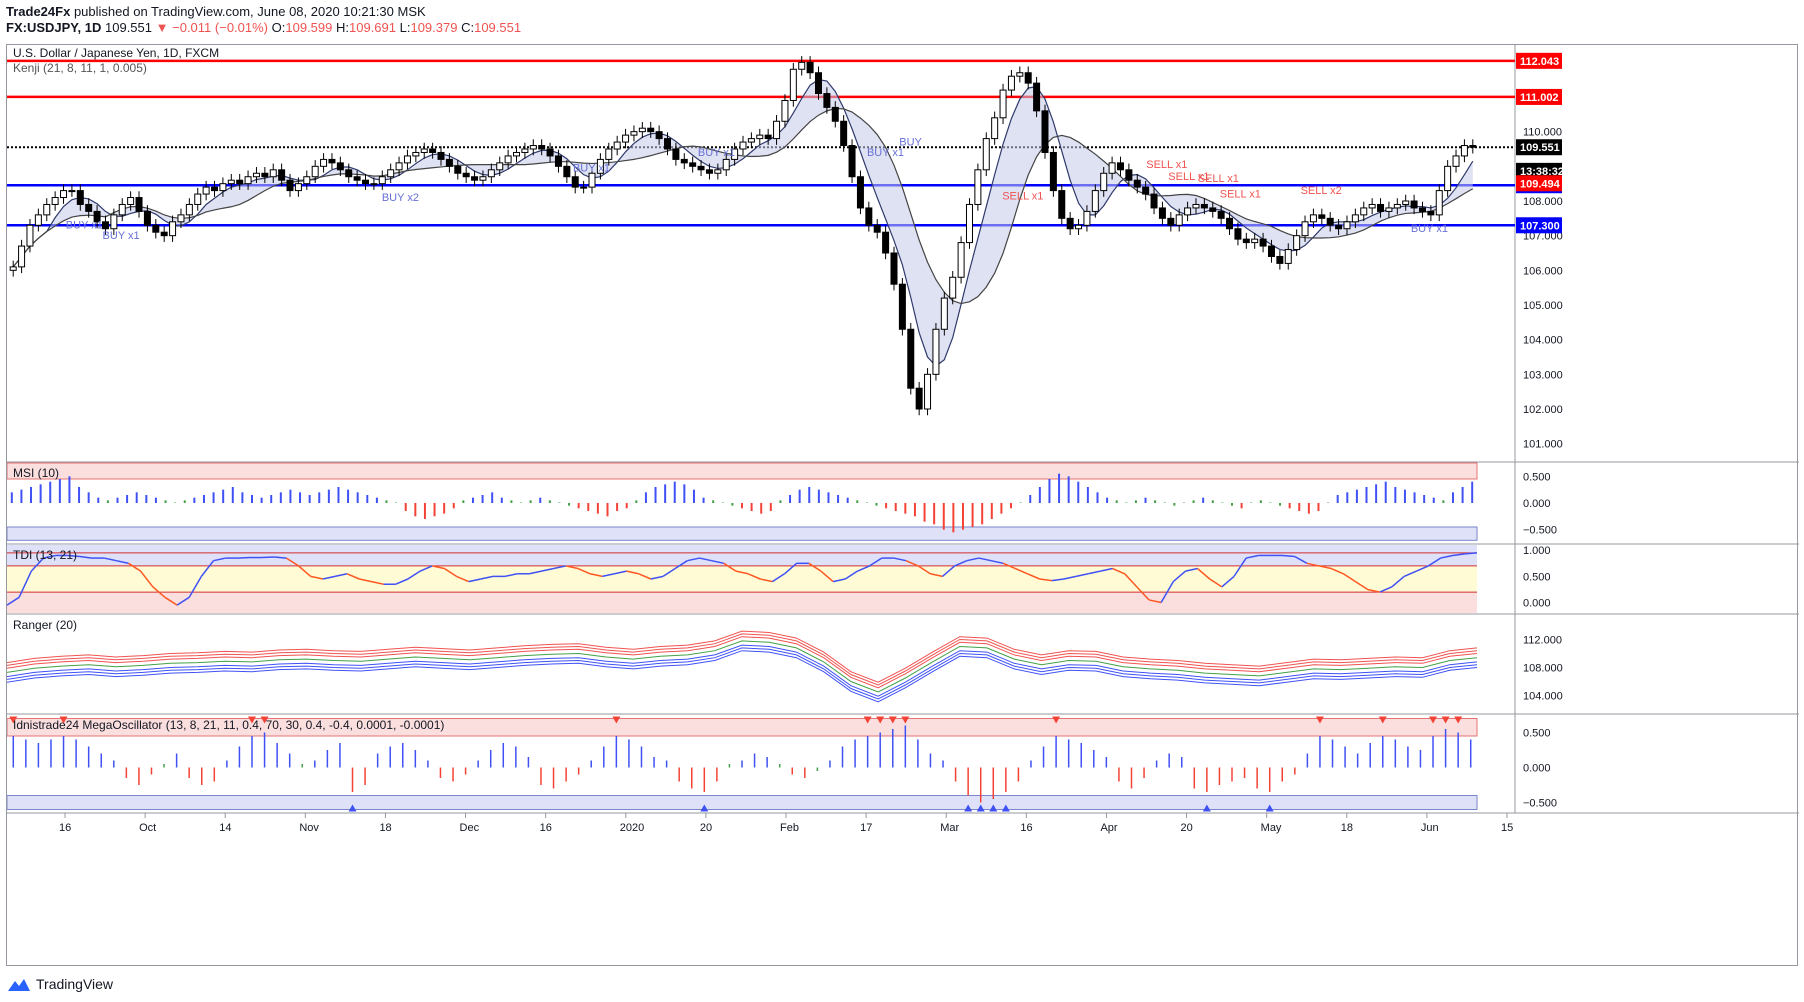 This screenshot has width=1804, height=1002. I want to click on open-label: O:, so click(278, 27).